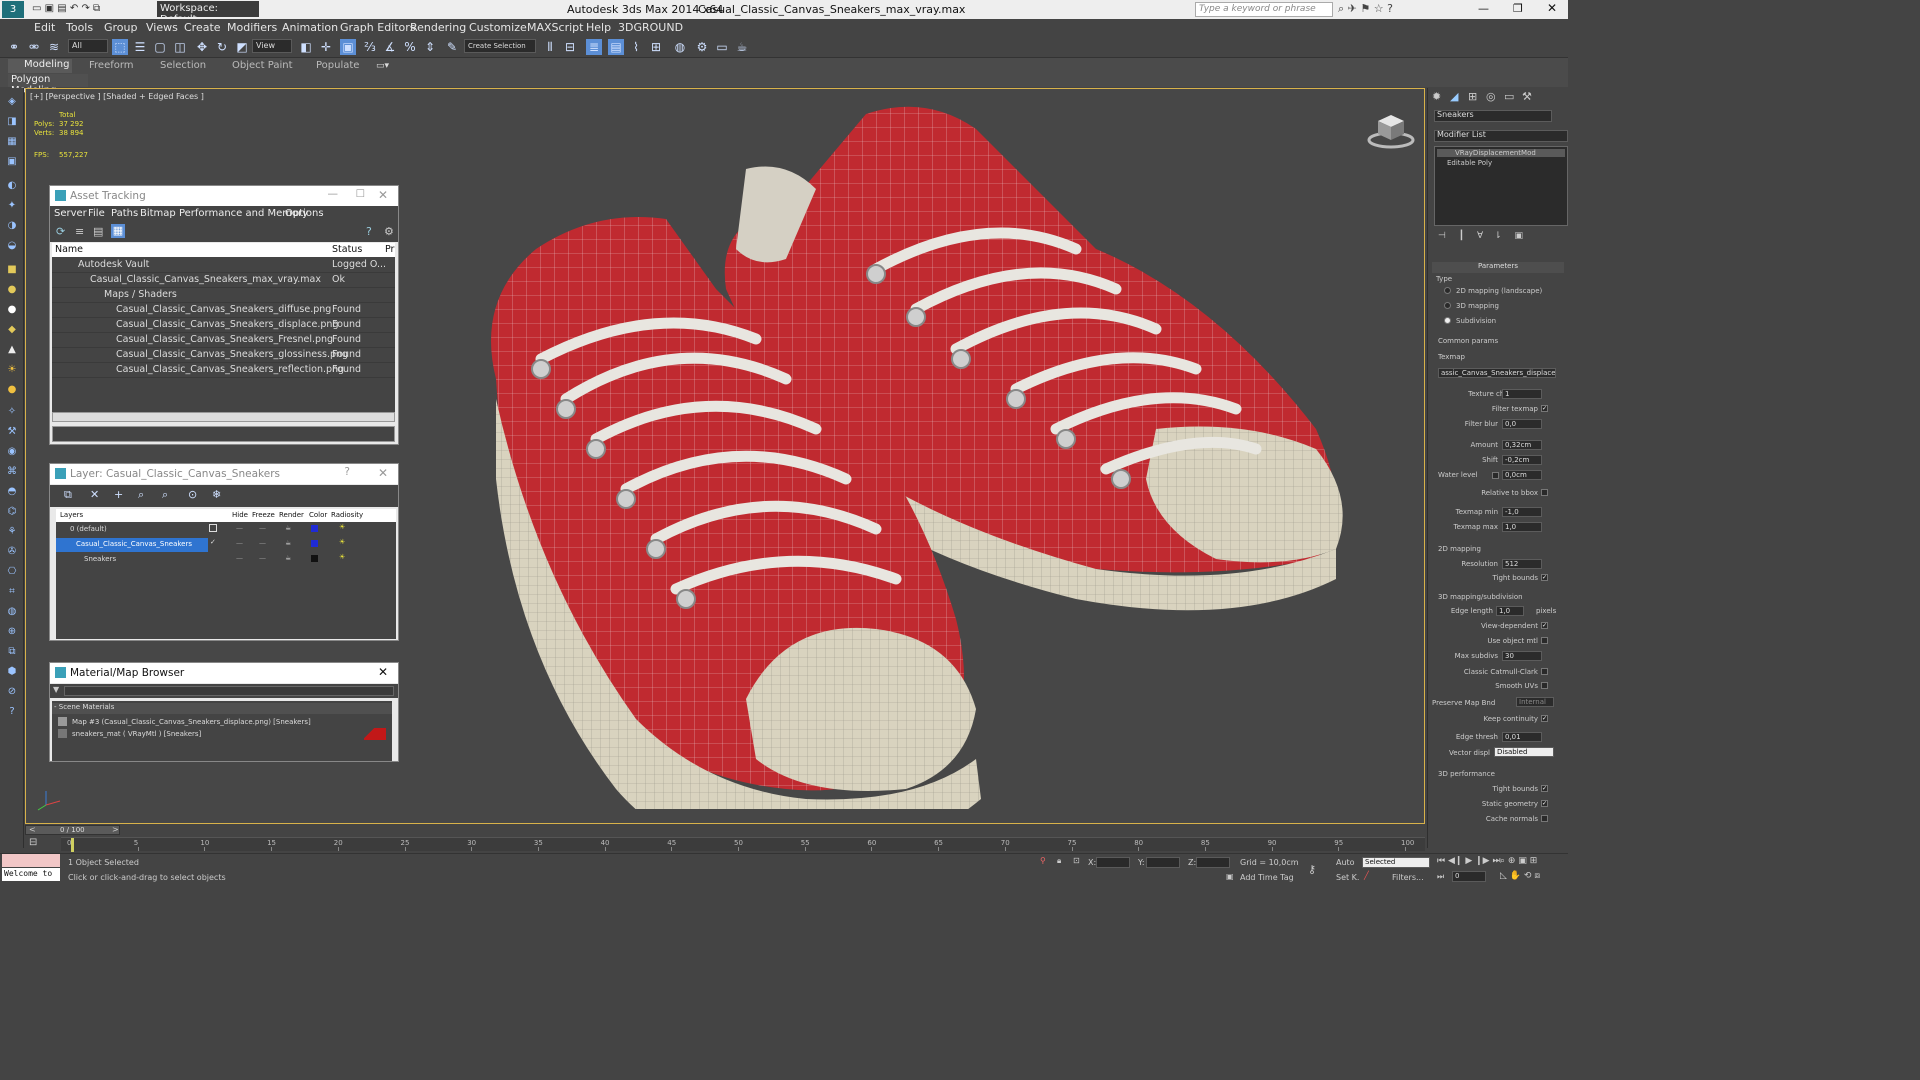  Describe the element at coordinates (1522, 564) in the screenshot. I see `resolution-input: 512` at that location.